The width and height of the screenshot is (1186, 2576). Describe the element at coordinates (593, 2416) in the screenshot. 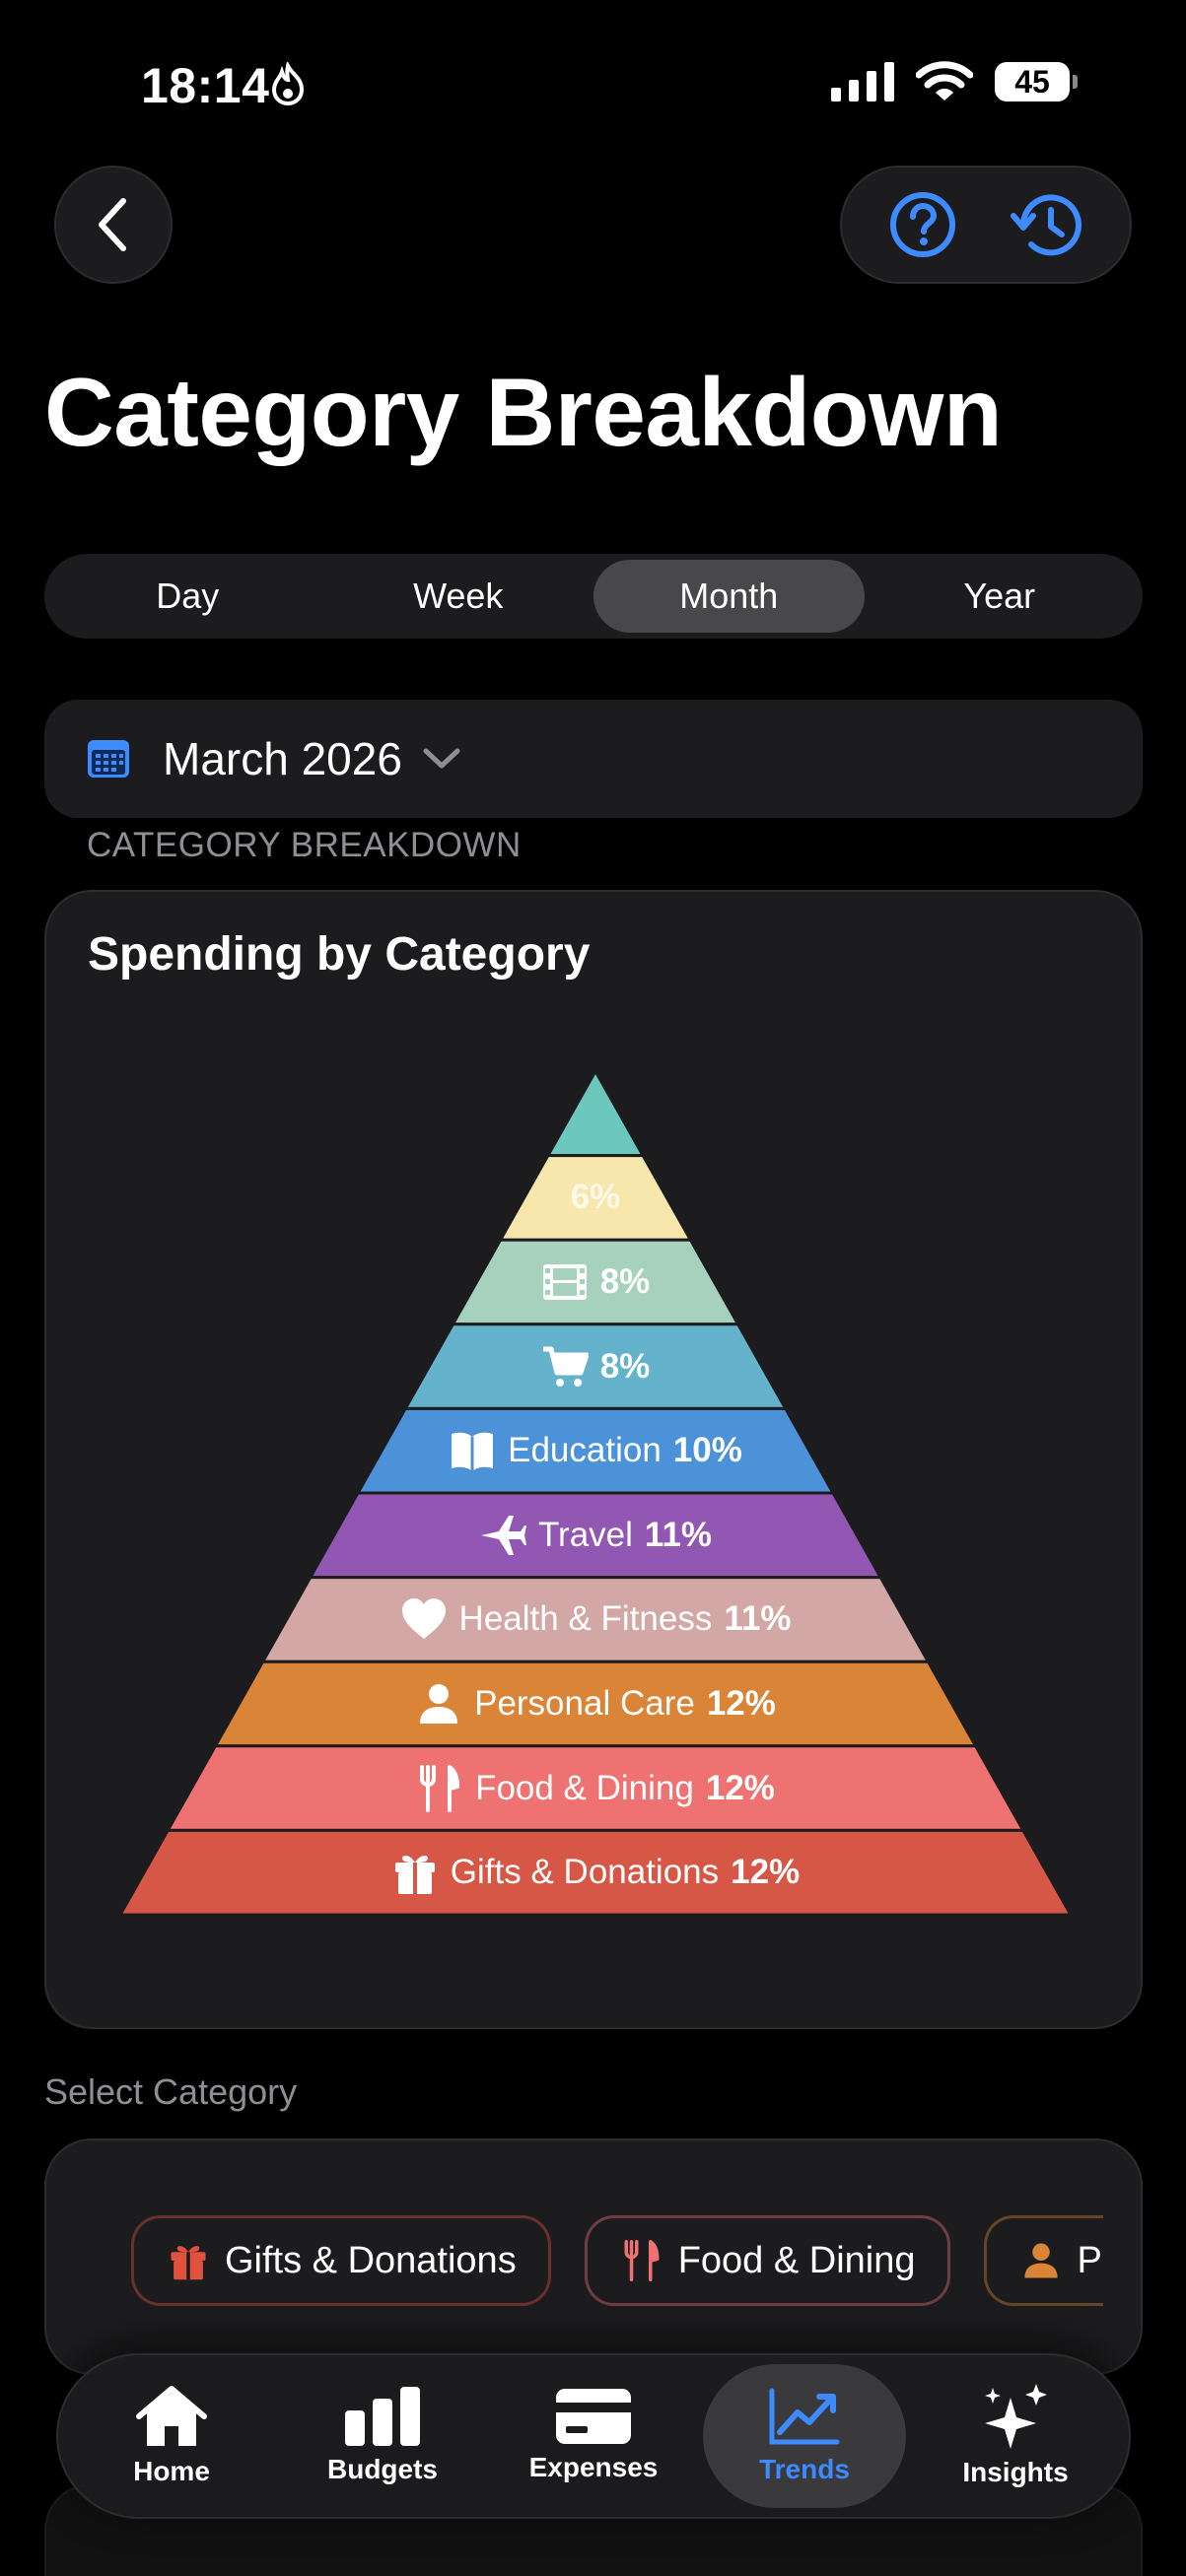

I see `credit-card-icon` at that location.